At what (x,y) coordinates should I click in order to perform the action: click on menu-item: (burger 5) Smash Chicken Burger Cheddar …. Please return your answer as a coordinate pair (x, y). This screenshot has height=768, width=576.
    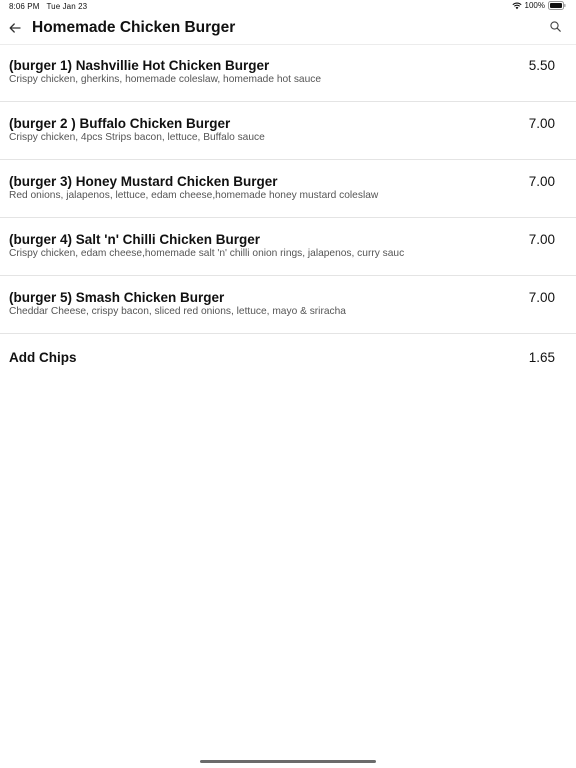
    Looking at the image, I should click on (288, 305).